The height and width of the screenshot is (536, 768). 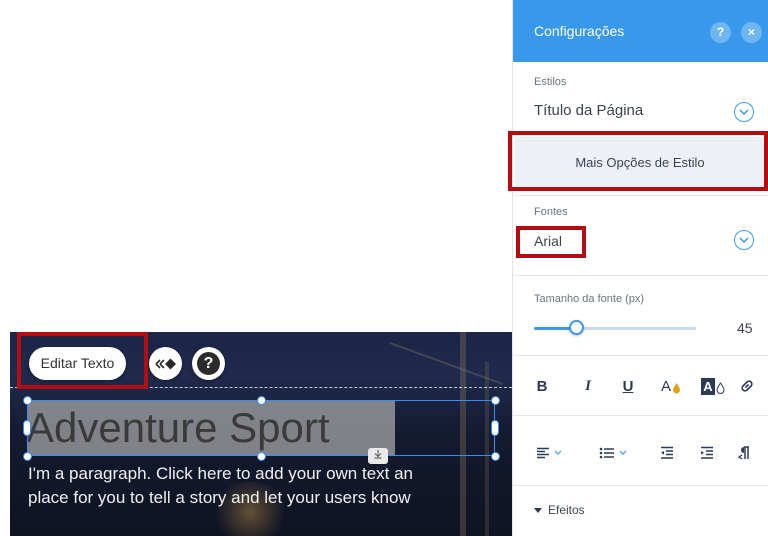 I want to click on text-direction-button, so click(x=745, y=453).